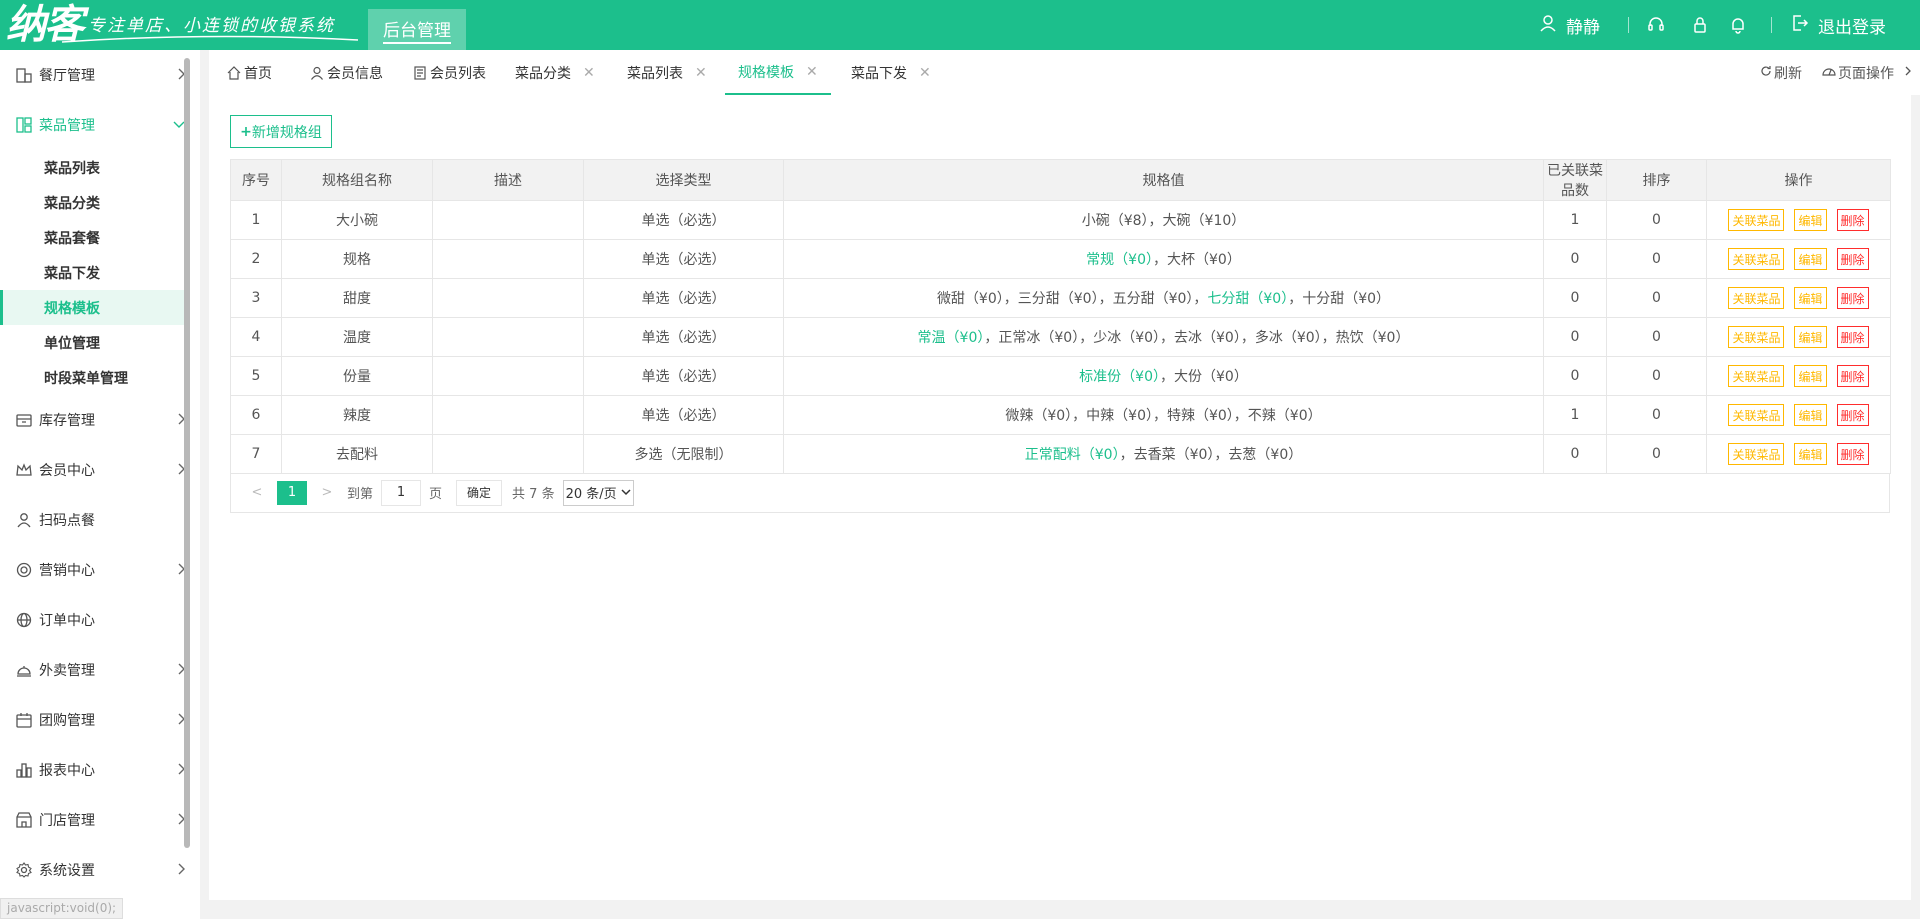 This screenshot has width=1920, height=919. Describe the element at coordinates (626, 492) in the screenshot. I see `chevron-down-icon` at that location.